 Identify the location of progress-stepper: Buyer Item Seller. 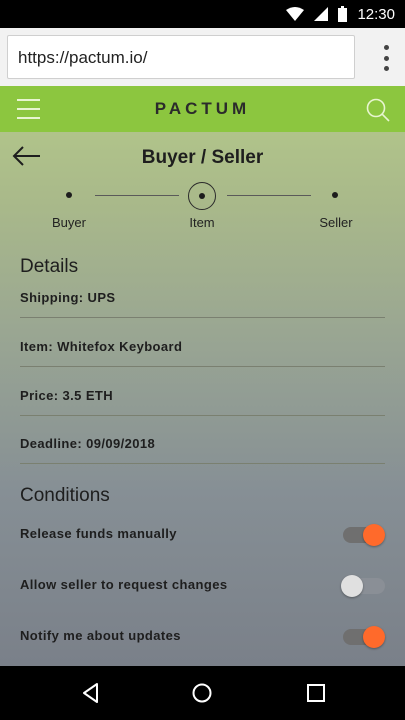
(202, 207).